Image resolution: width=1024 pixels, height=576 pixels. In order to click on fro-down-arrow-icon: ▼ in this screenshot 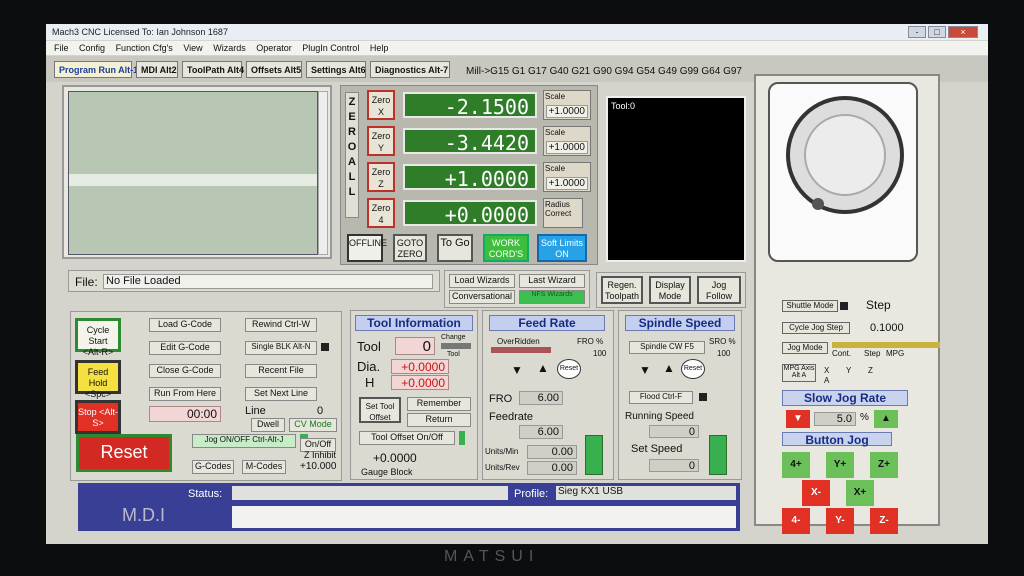, I will do `click(517, 370)`.